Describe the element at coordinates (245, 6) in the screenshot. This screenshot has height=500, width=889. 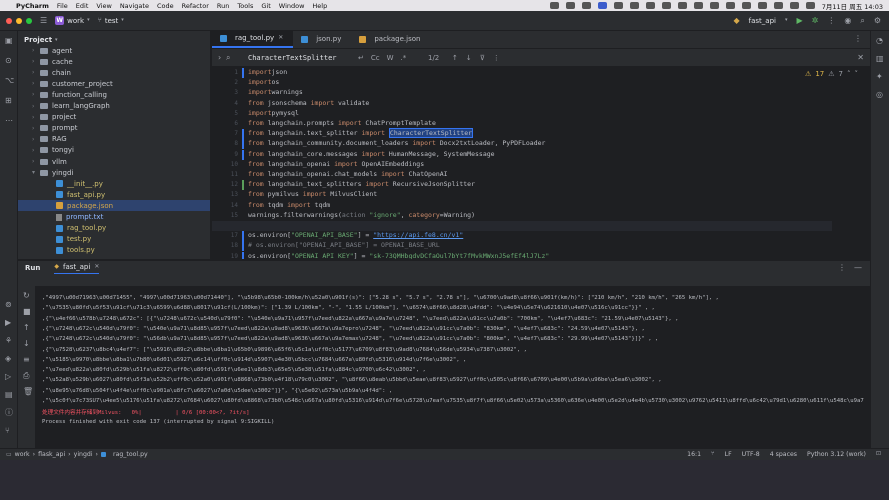
I see `menu-tools: Tools` at that location.